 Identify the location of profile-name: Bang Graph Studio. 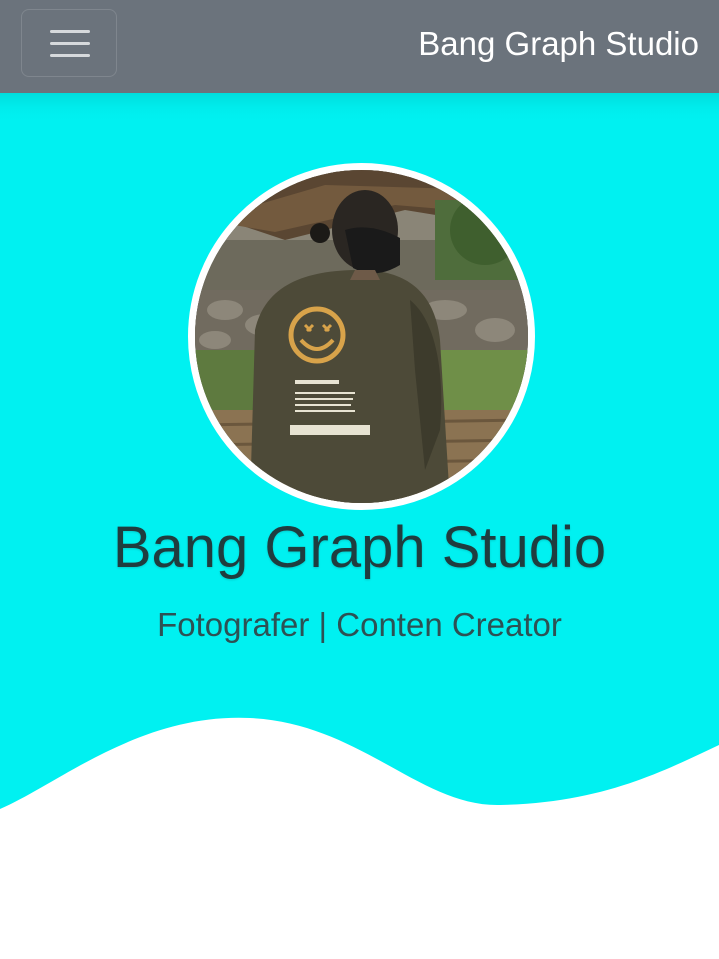
(359, 547).